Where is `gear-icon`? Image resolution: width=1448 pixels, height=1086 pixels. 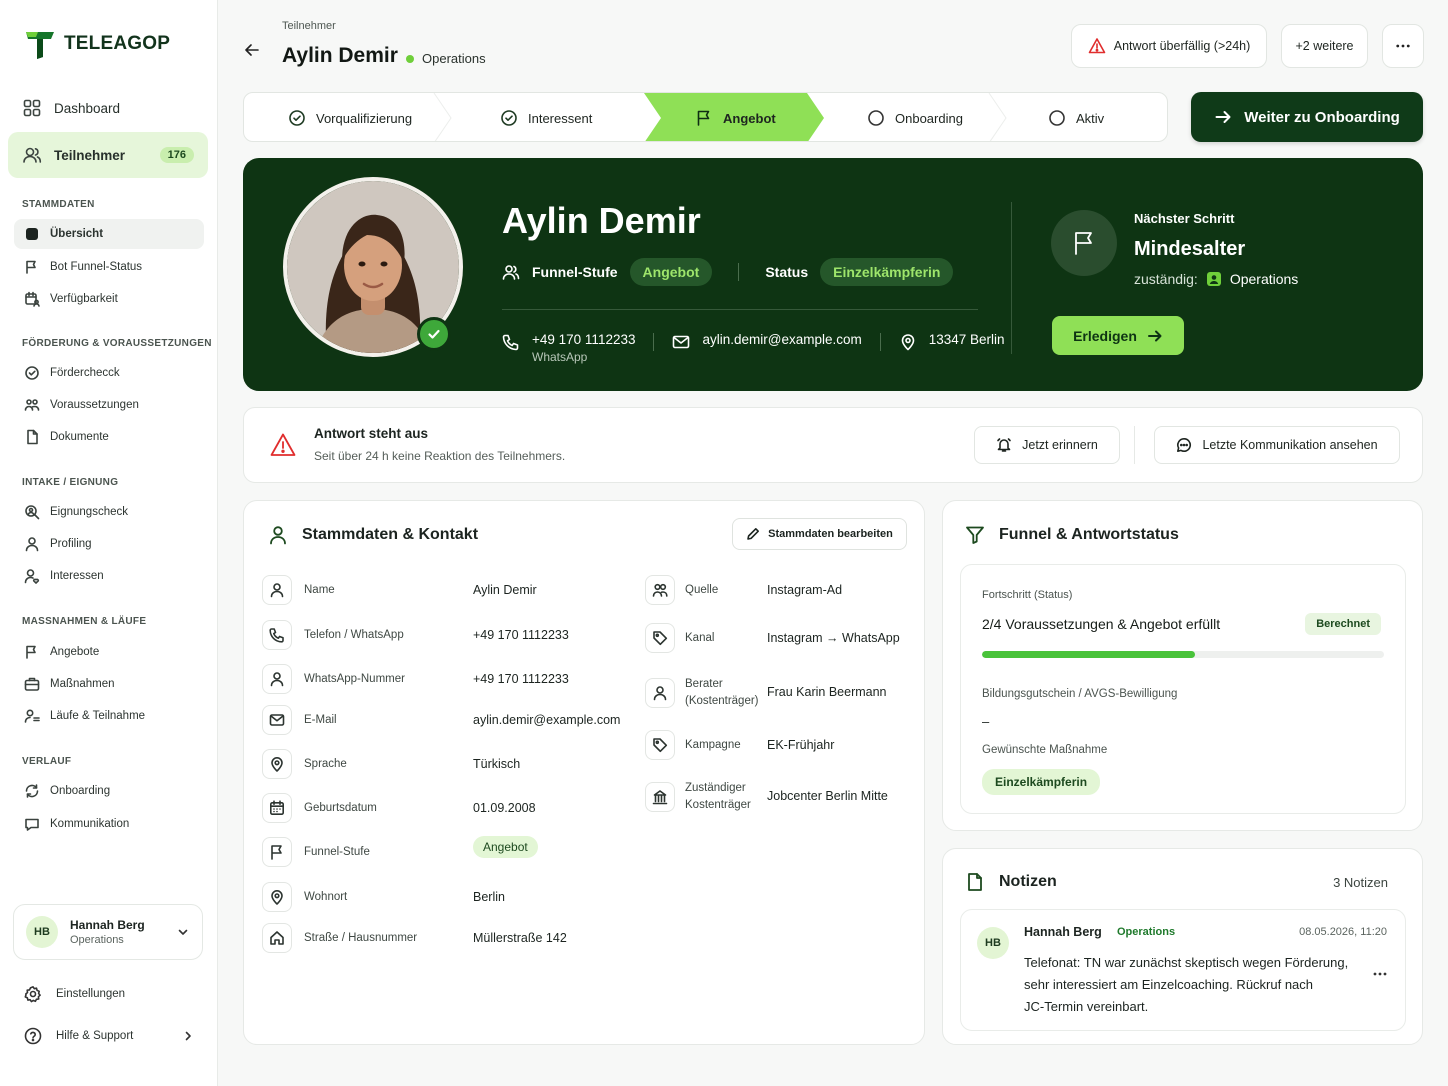 gear-icon is located at coordinates (33, 994).